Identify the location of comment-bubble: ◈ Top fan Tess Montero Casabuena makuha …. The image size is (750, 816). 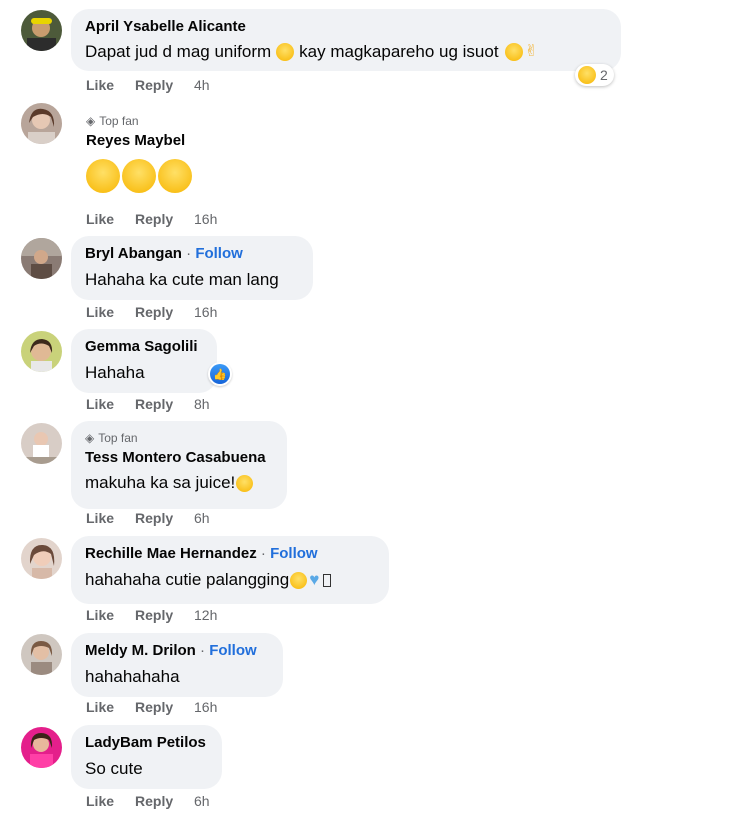
(179, 465).